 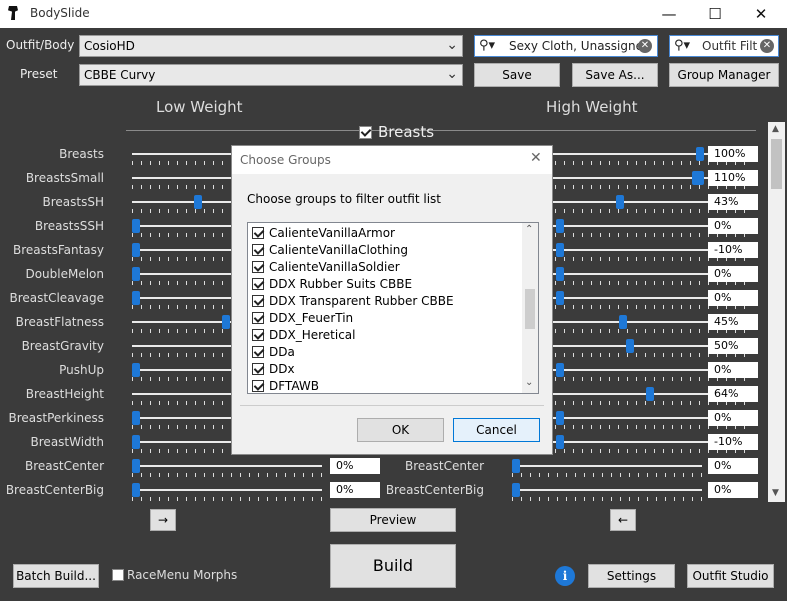 What do you see at coordinates (733, 202) in the screenshot?
I see `high-weight-value: 43%` at bounding box center [733, 202].